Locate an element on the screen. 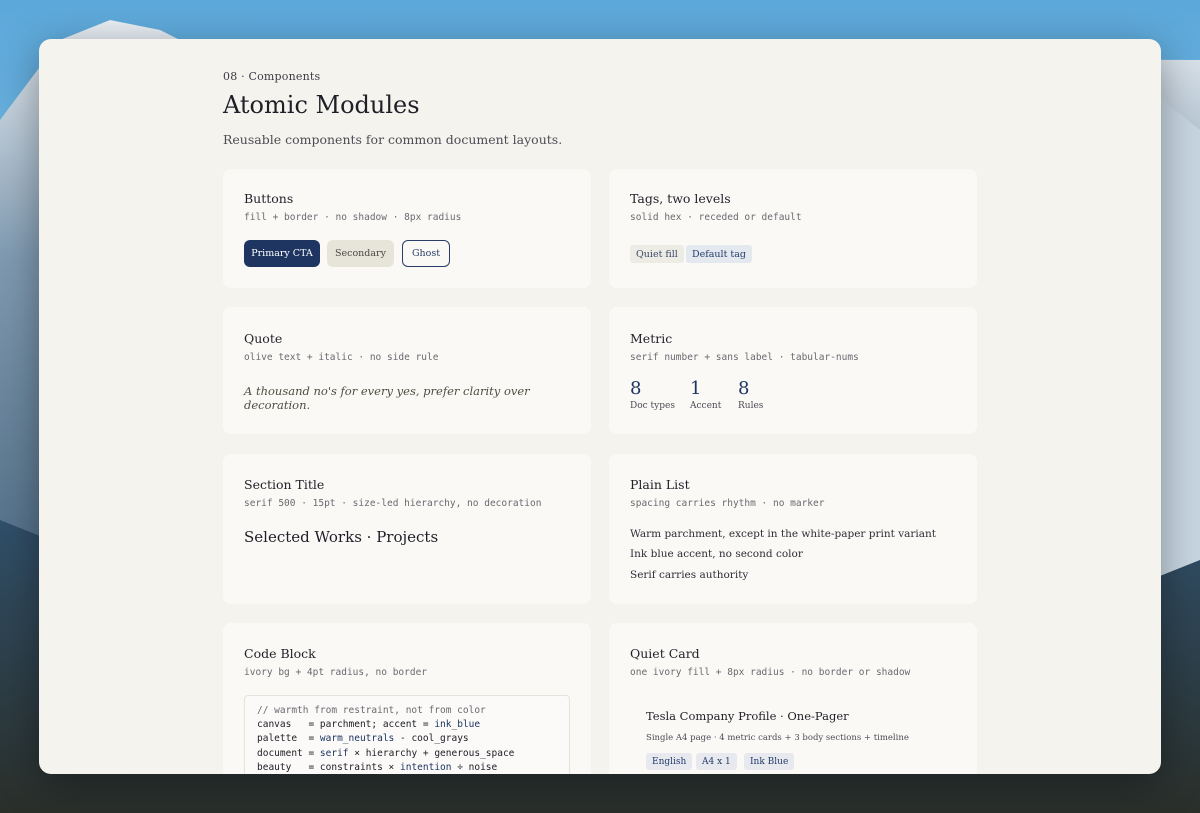  metric-label: Doc types is located at coordinates (652, 406).